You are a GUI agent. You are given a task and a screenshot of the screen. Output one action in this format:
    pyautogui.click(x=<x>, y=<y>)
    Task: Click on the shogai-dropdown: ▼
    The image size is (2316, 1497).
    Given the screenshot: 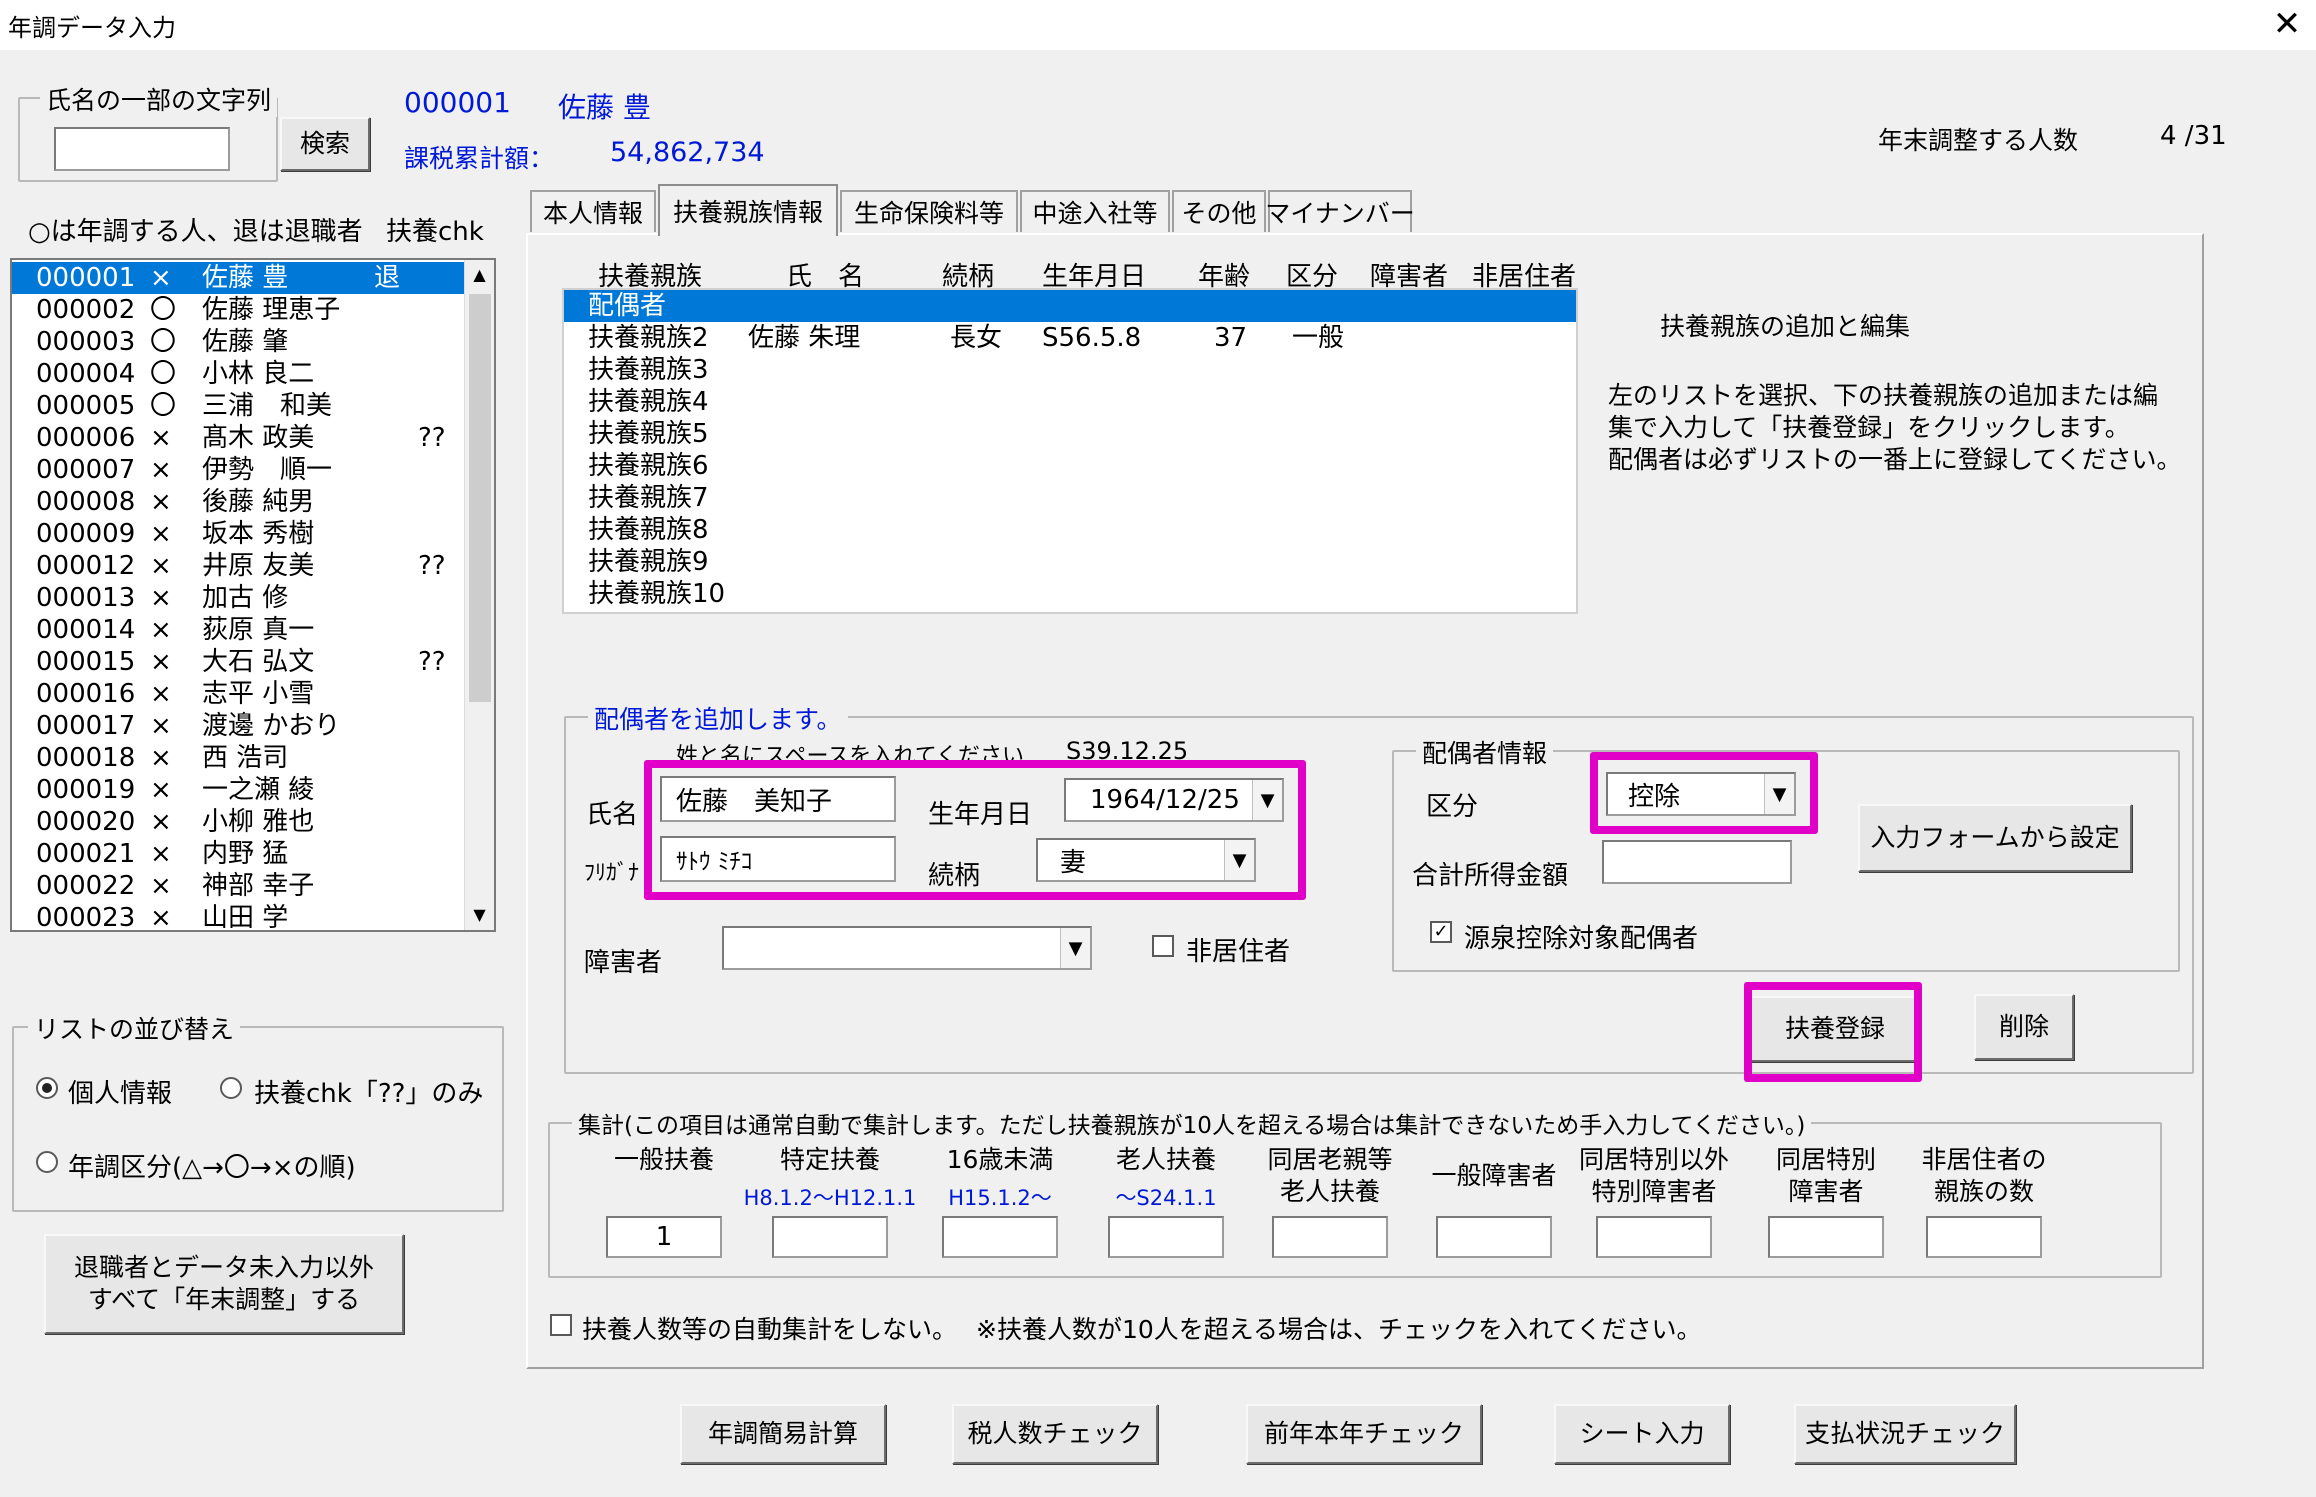 What is the action you would take?
    pyautogui.click(x=907, y=948)
    